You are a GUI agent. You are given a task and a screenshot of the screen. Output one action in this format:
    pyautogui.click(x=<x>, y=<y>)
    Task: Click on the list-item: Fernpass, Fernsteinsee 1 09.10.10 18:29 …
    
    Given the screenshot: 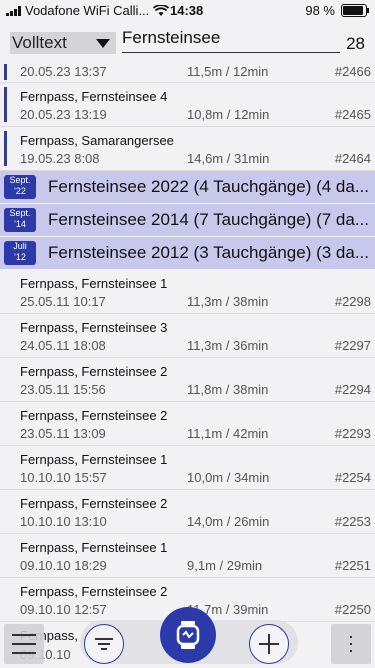 What is the action you would take?
    pyautogui.click(x=187, y=556)
    